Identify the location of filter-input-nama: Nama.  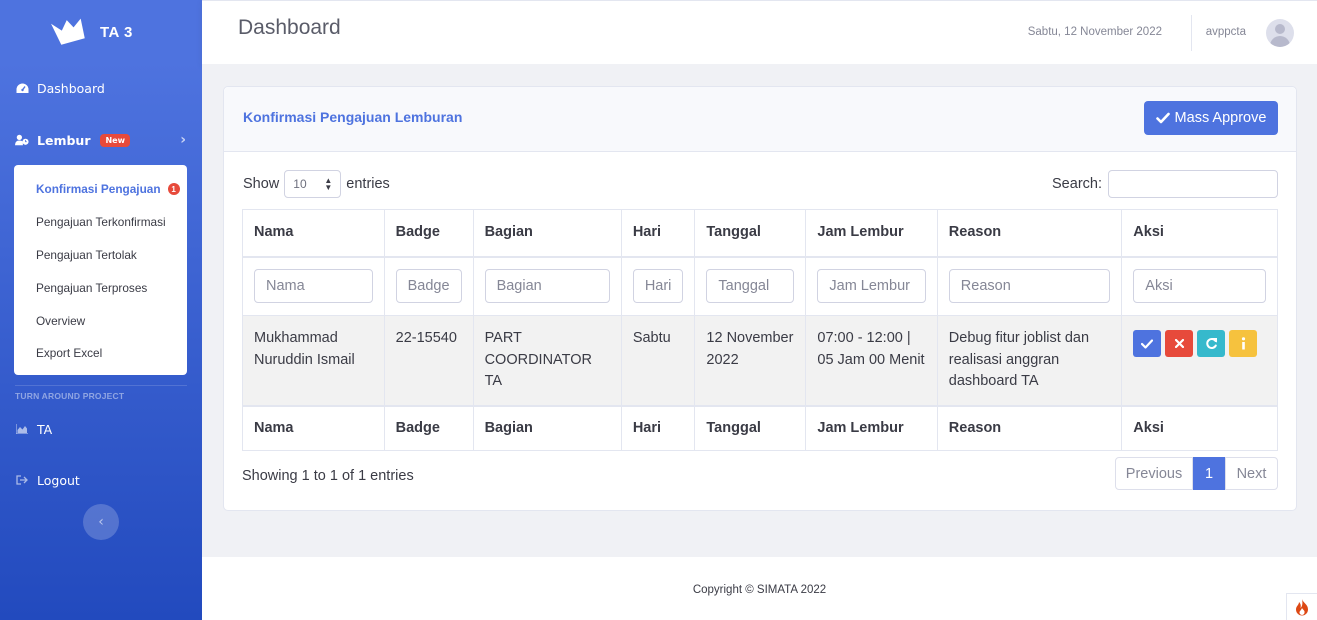
(313, 285).